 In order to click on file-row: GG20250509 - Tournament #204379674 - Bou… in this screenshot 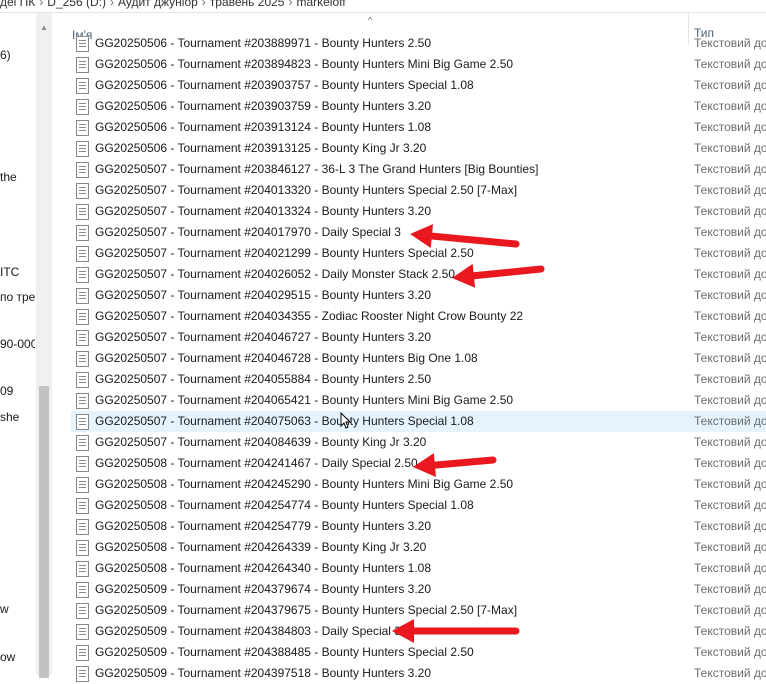, I will do `click(418, 589)`.